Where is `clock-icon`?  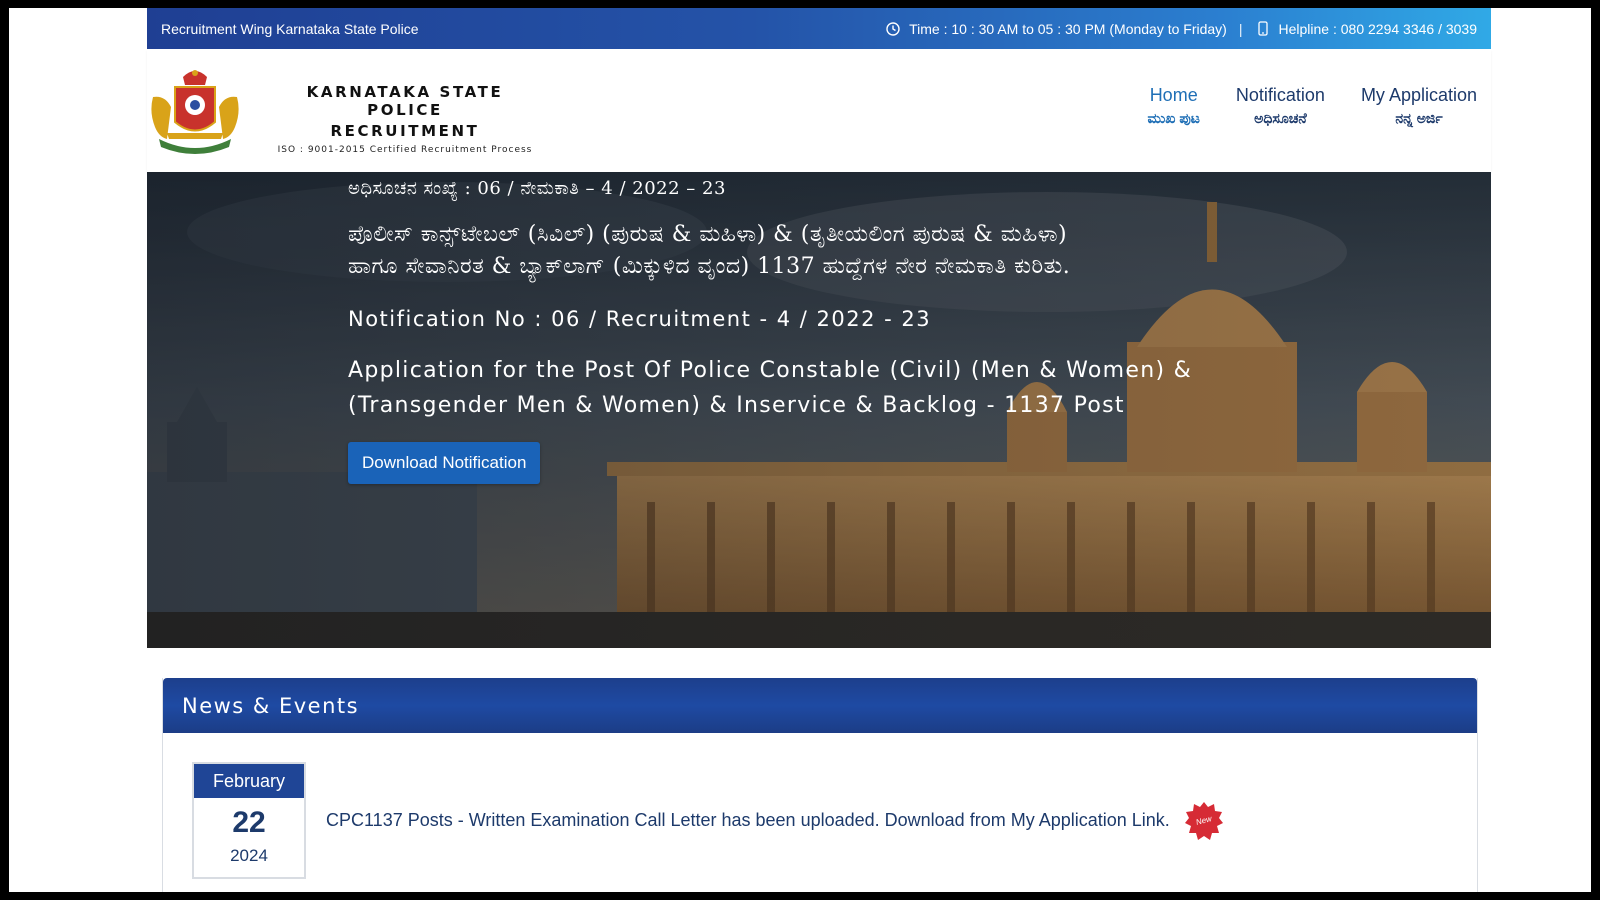 clock-icon is located at coordinates (893, 29).